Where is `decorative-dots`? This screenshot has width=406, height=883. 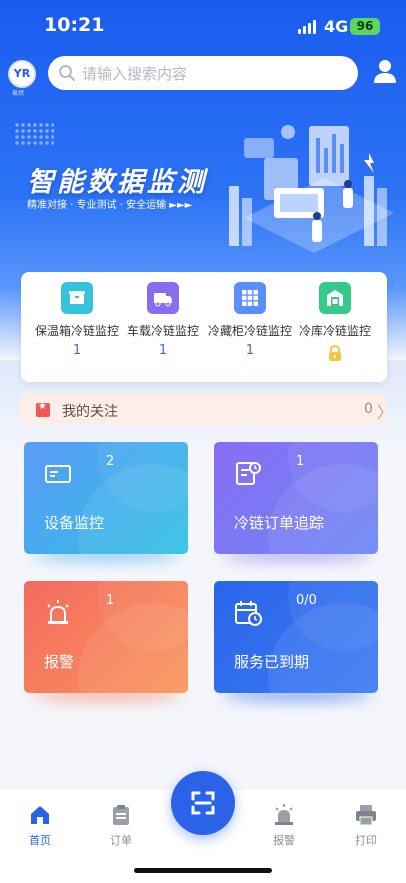
decorative-dots is located at coordinates (34, 134).